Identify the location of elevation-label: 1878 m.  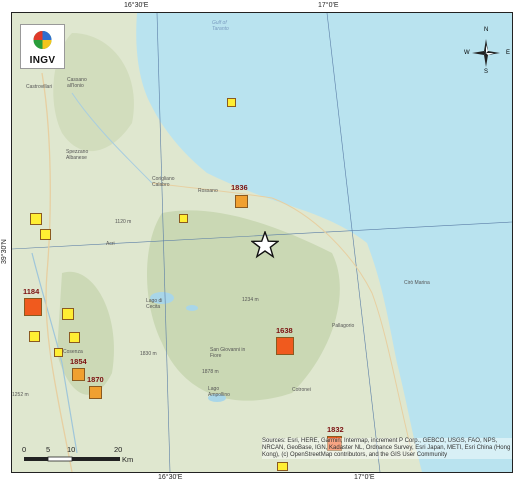
(210, 372).